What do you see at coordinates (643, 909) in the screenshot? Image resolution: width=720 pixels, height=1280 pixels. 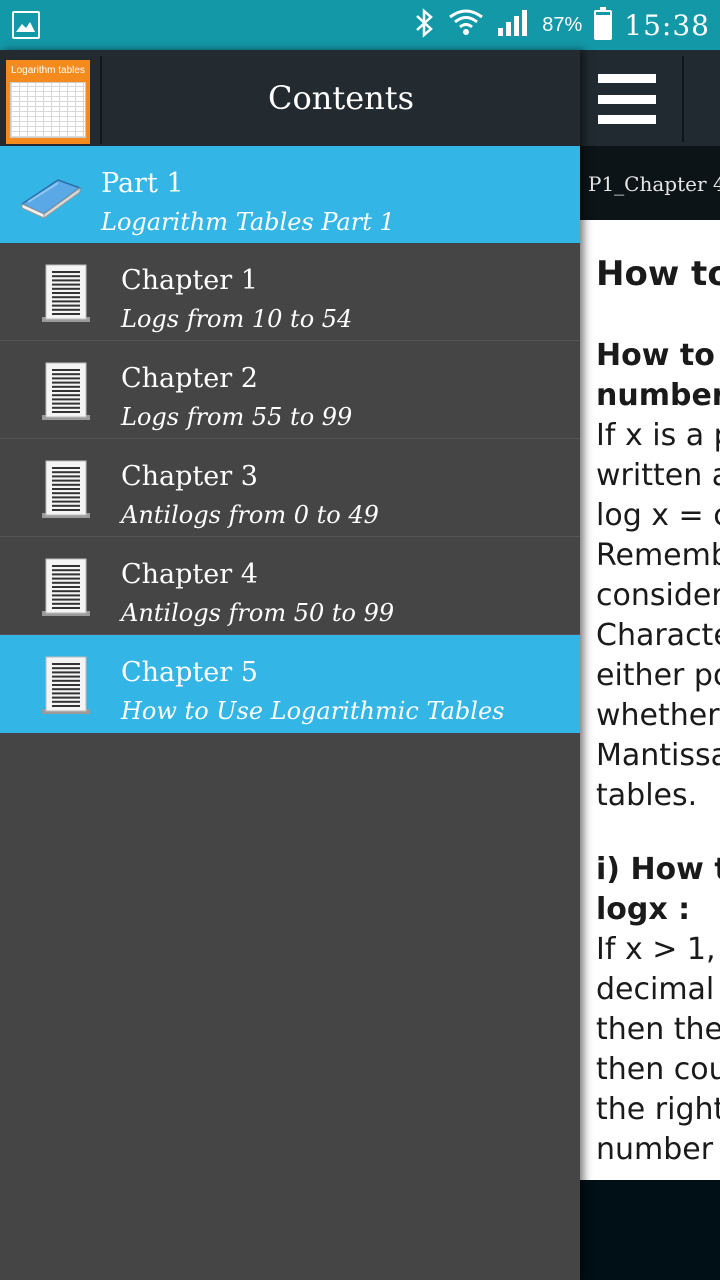 I see `subheading-line: logx :` at bounding box center [643, 909].